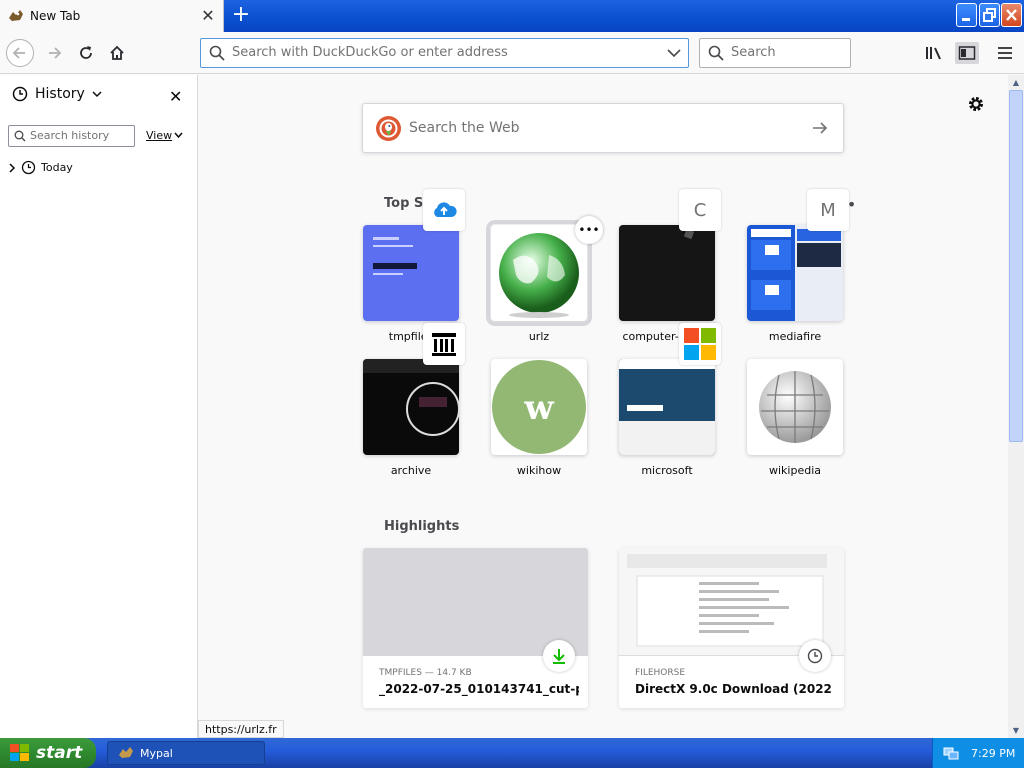 The width and height of the screenshot is (1024, 768). I want to click on search-input, so click(786, 52).